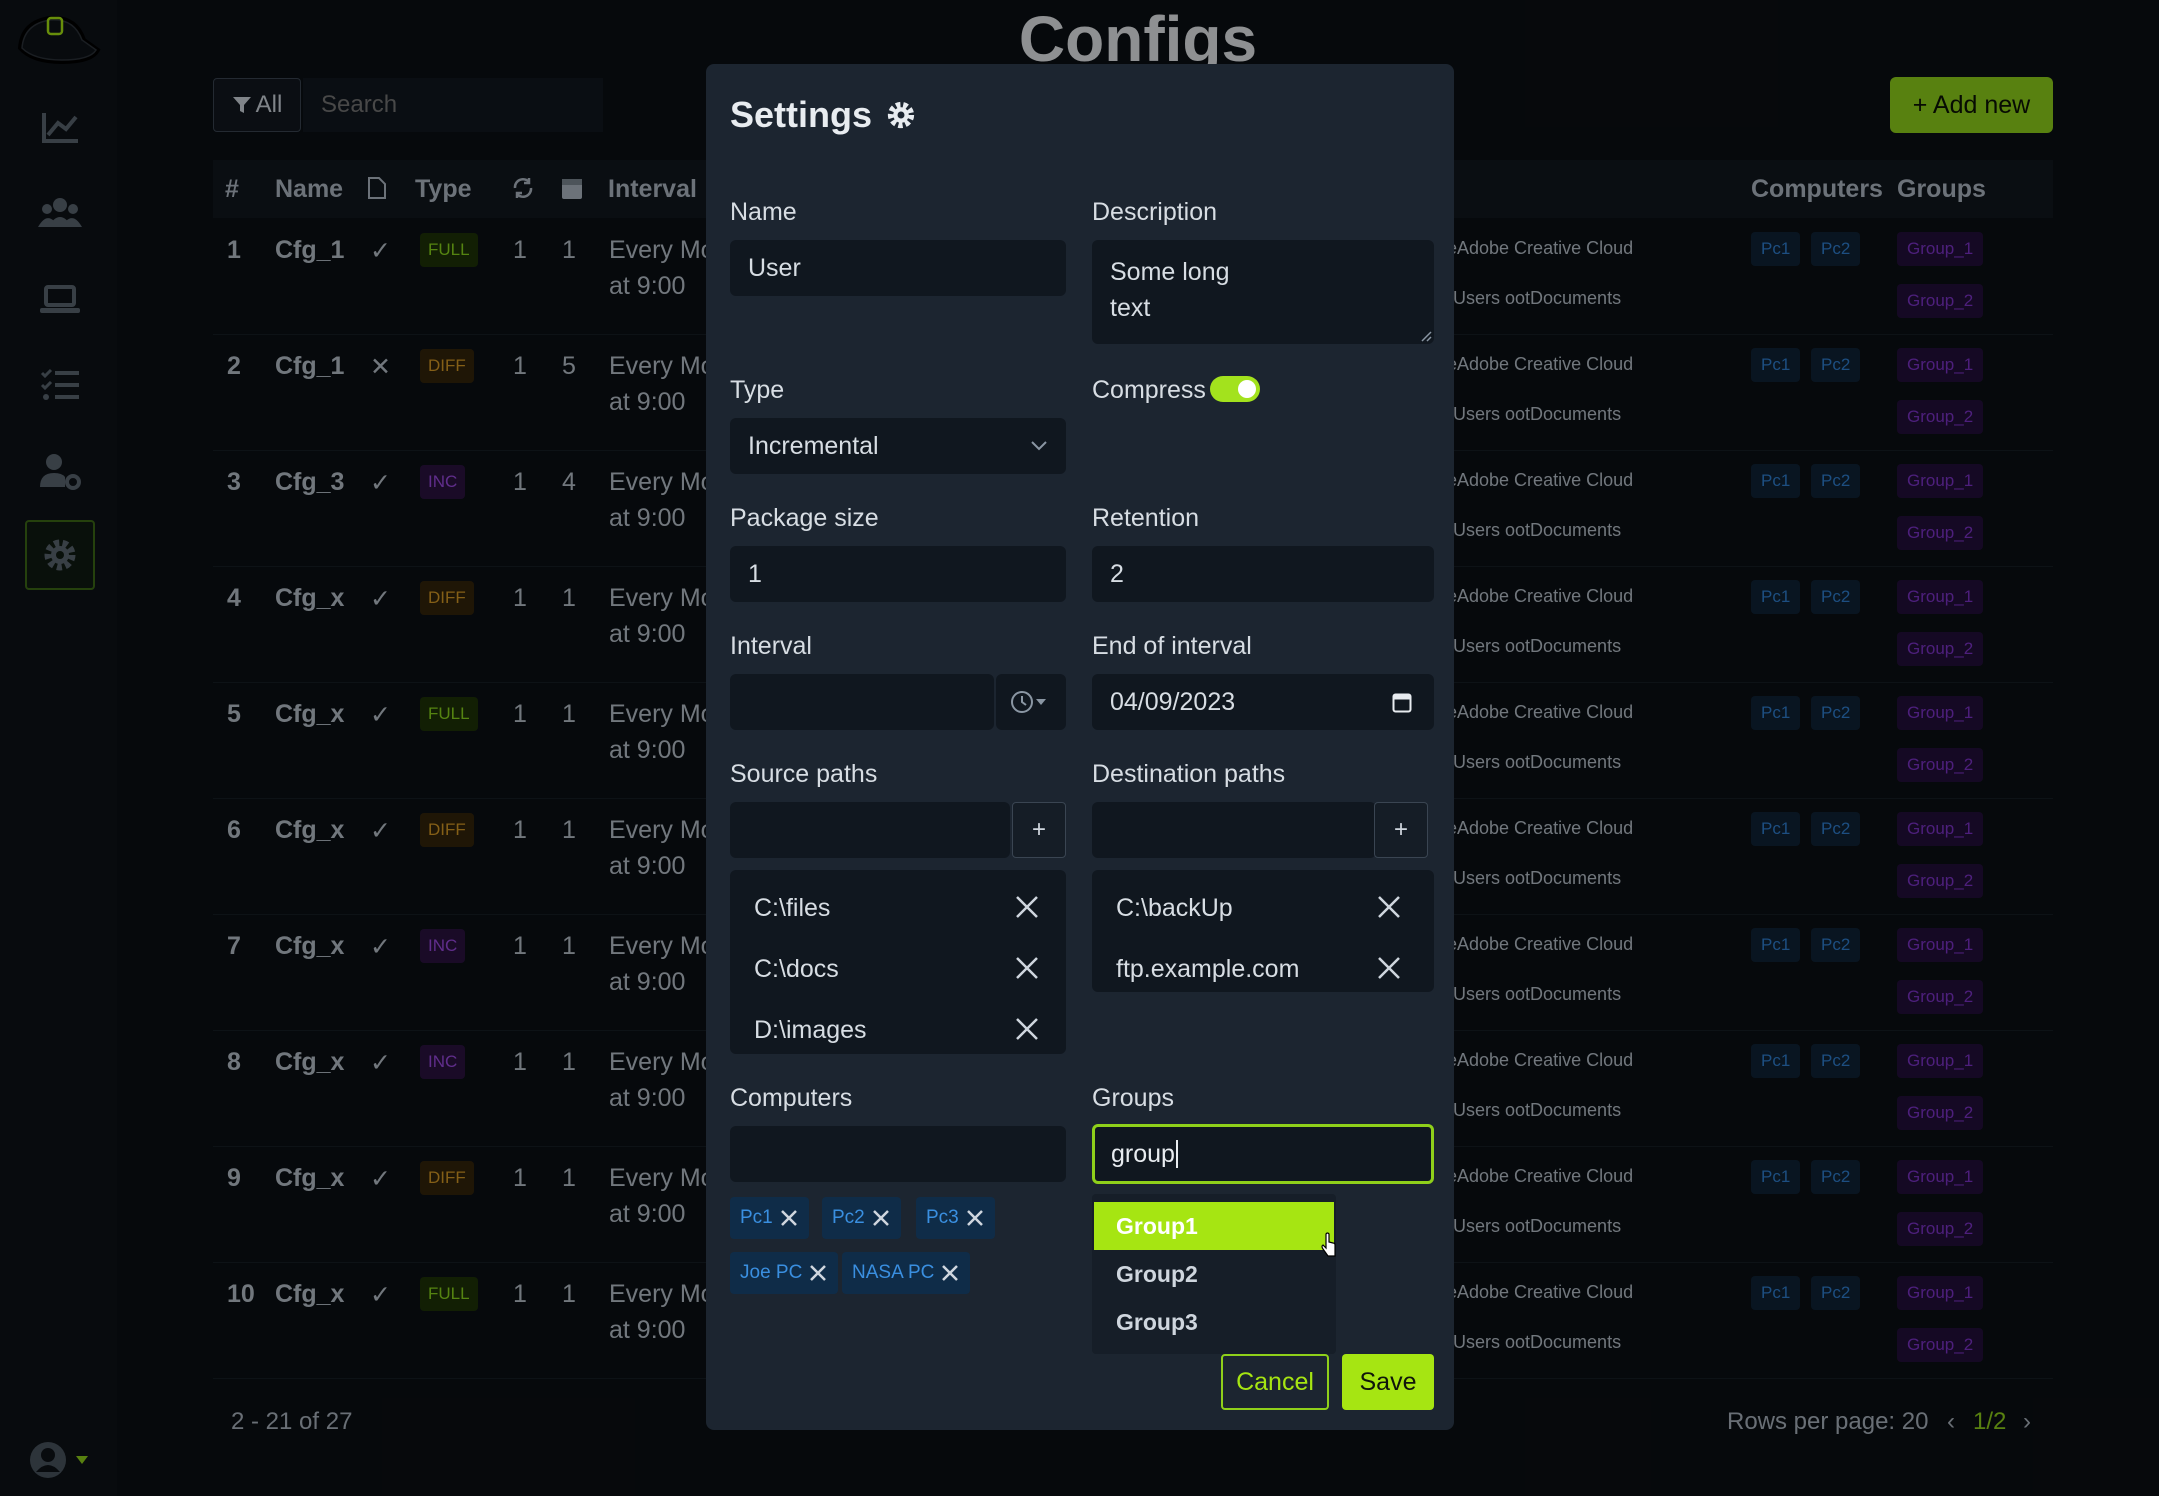 This screenshot has height=1496, width=2159. Describe the element at coordinates (898, 962) in the screenshot. I see `source-paths-list: C:\files C:\docs D:\images` at that location.